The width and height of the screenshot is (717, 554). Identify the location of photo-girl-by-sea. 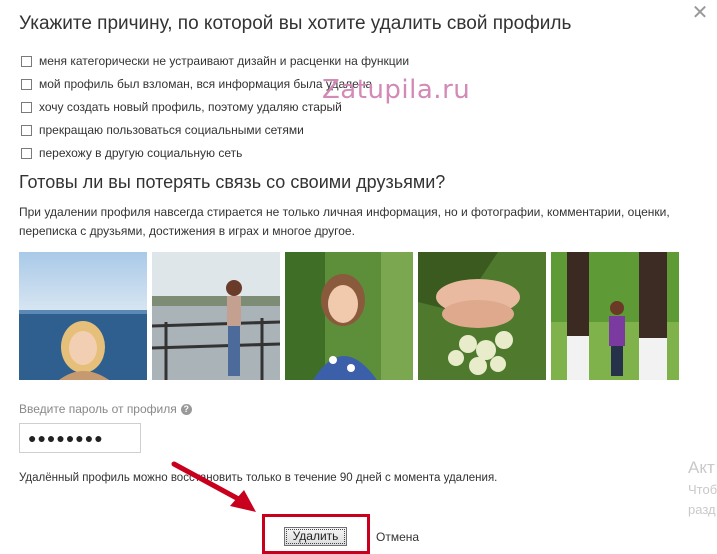
(83, 316).